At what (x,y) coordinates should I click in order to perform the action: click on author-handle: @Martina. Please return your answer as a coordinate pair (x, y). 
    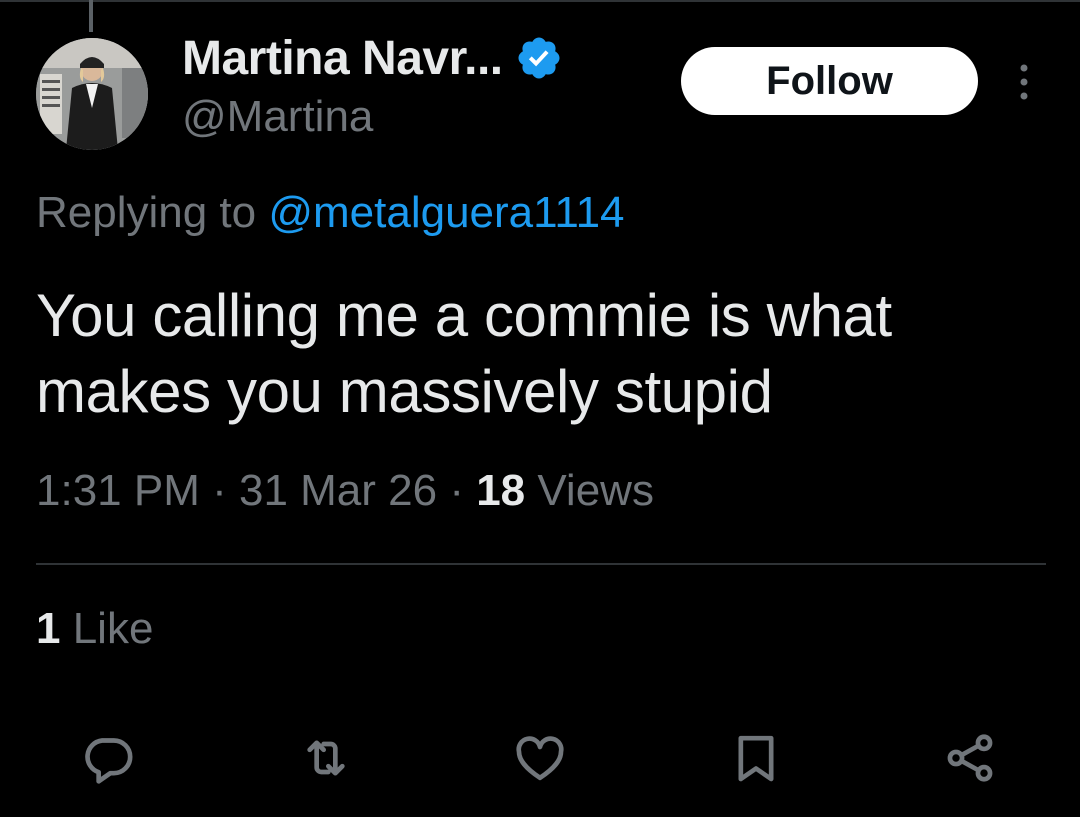
    Looking at the image, I should click on (277, 117).